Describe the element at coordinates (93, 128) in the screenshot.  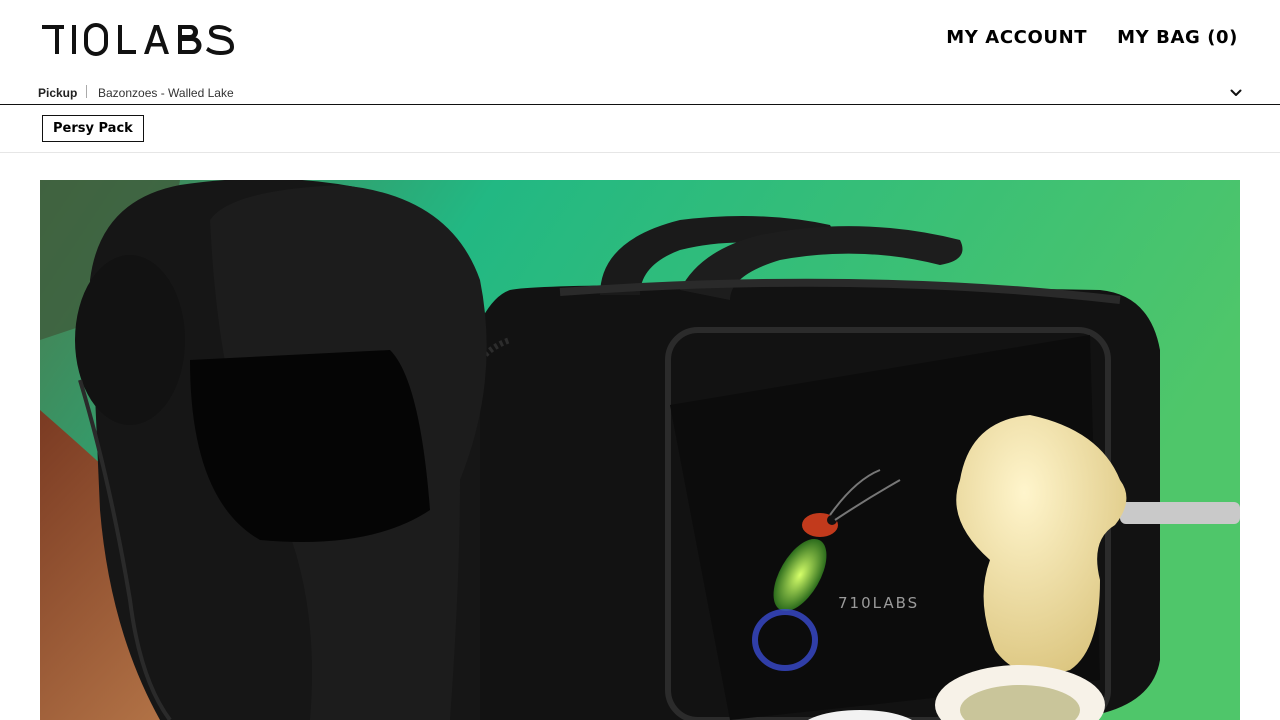
I see `tag-persy-pack: Persy Pack` at that location.